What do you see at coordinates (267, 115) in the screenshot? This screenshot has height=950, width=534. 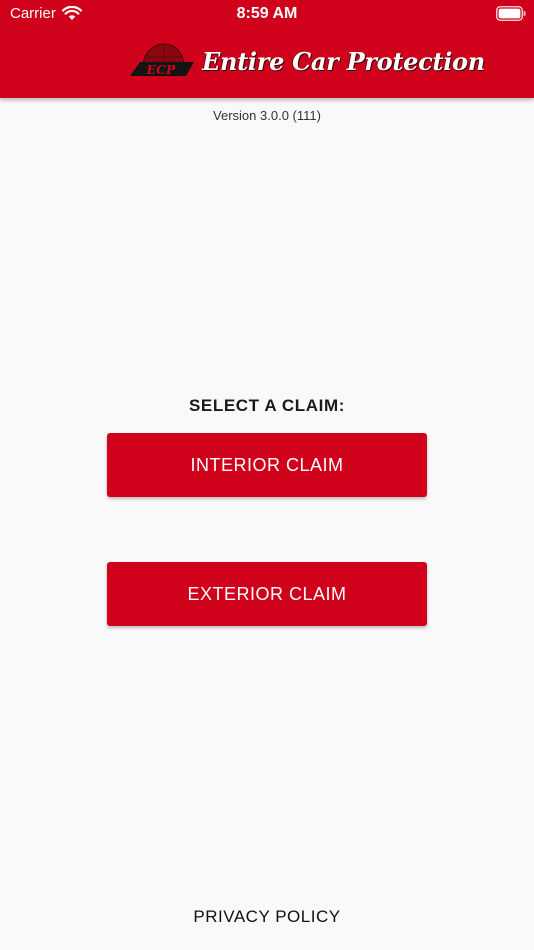 I see `app-version: Version 3.0.0 (111)` at bounding box center [267, 115].